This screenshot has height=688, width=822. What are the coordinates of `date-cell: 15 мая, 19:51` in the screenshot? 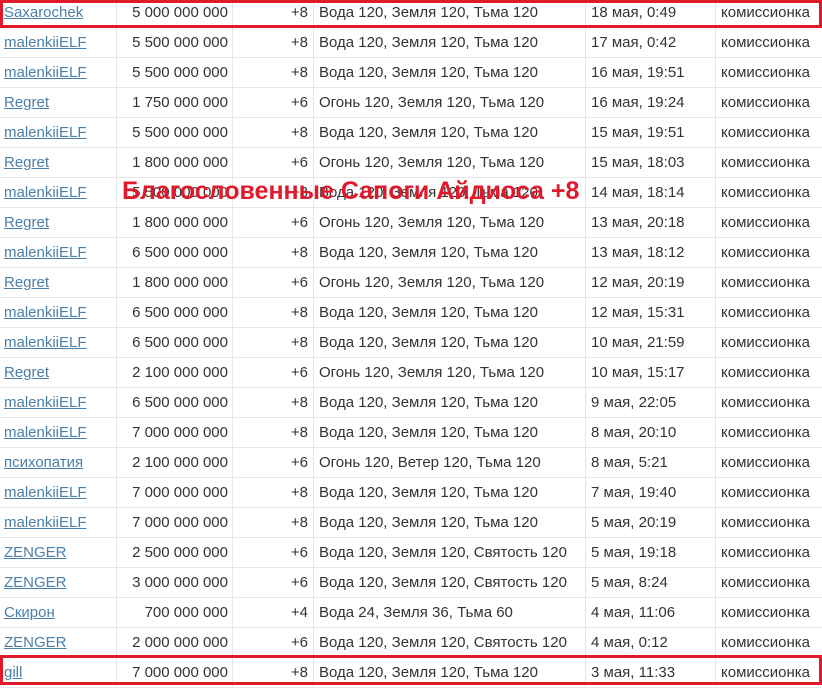 It's located at (638, 132).